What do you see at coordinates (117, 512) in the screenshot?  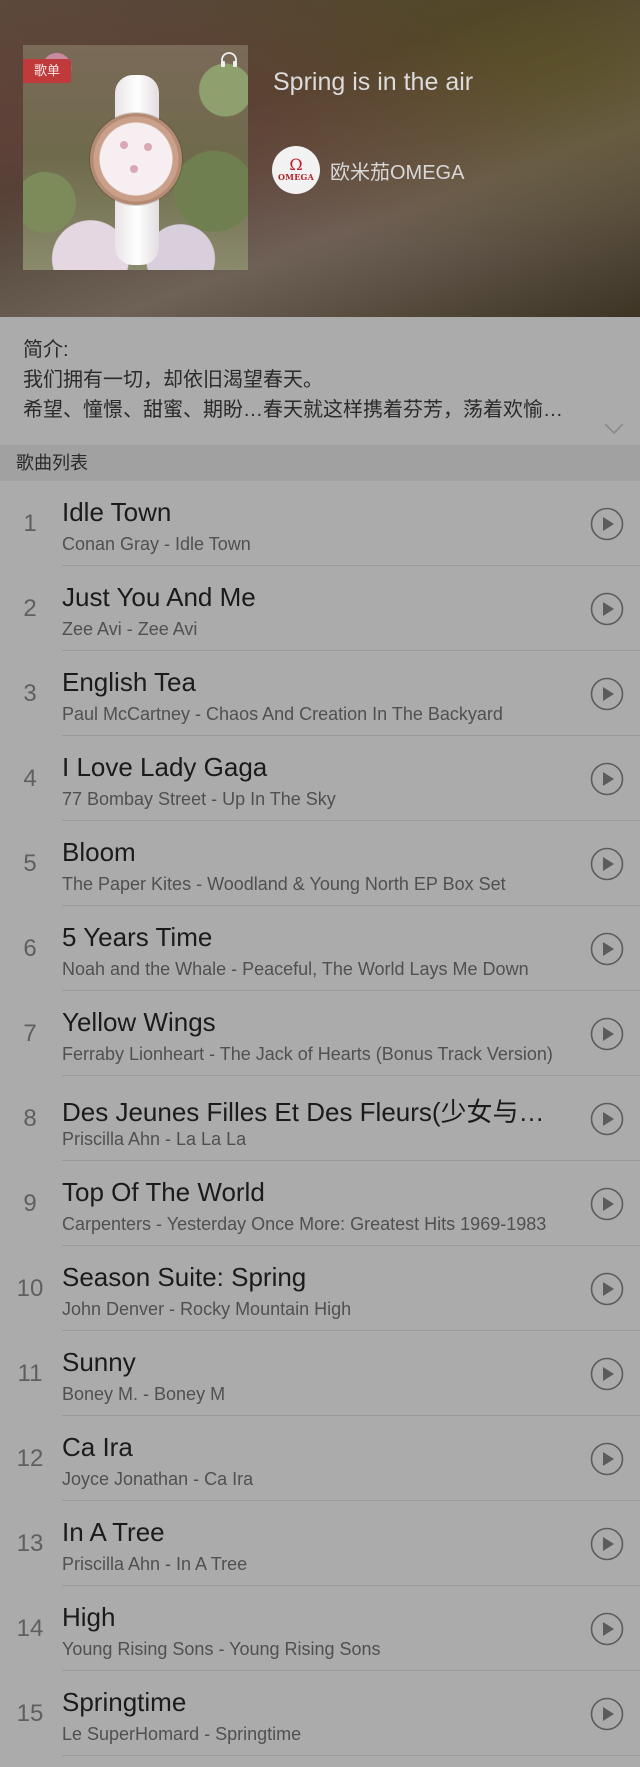 I see `song-title: Idle Town` at bounding box center [117, 512].